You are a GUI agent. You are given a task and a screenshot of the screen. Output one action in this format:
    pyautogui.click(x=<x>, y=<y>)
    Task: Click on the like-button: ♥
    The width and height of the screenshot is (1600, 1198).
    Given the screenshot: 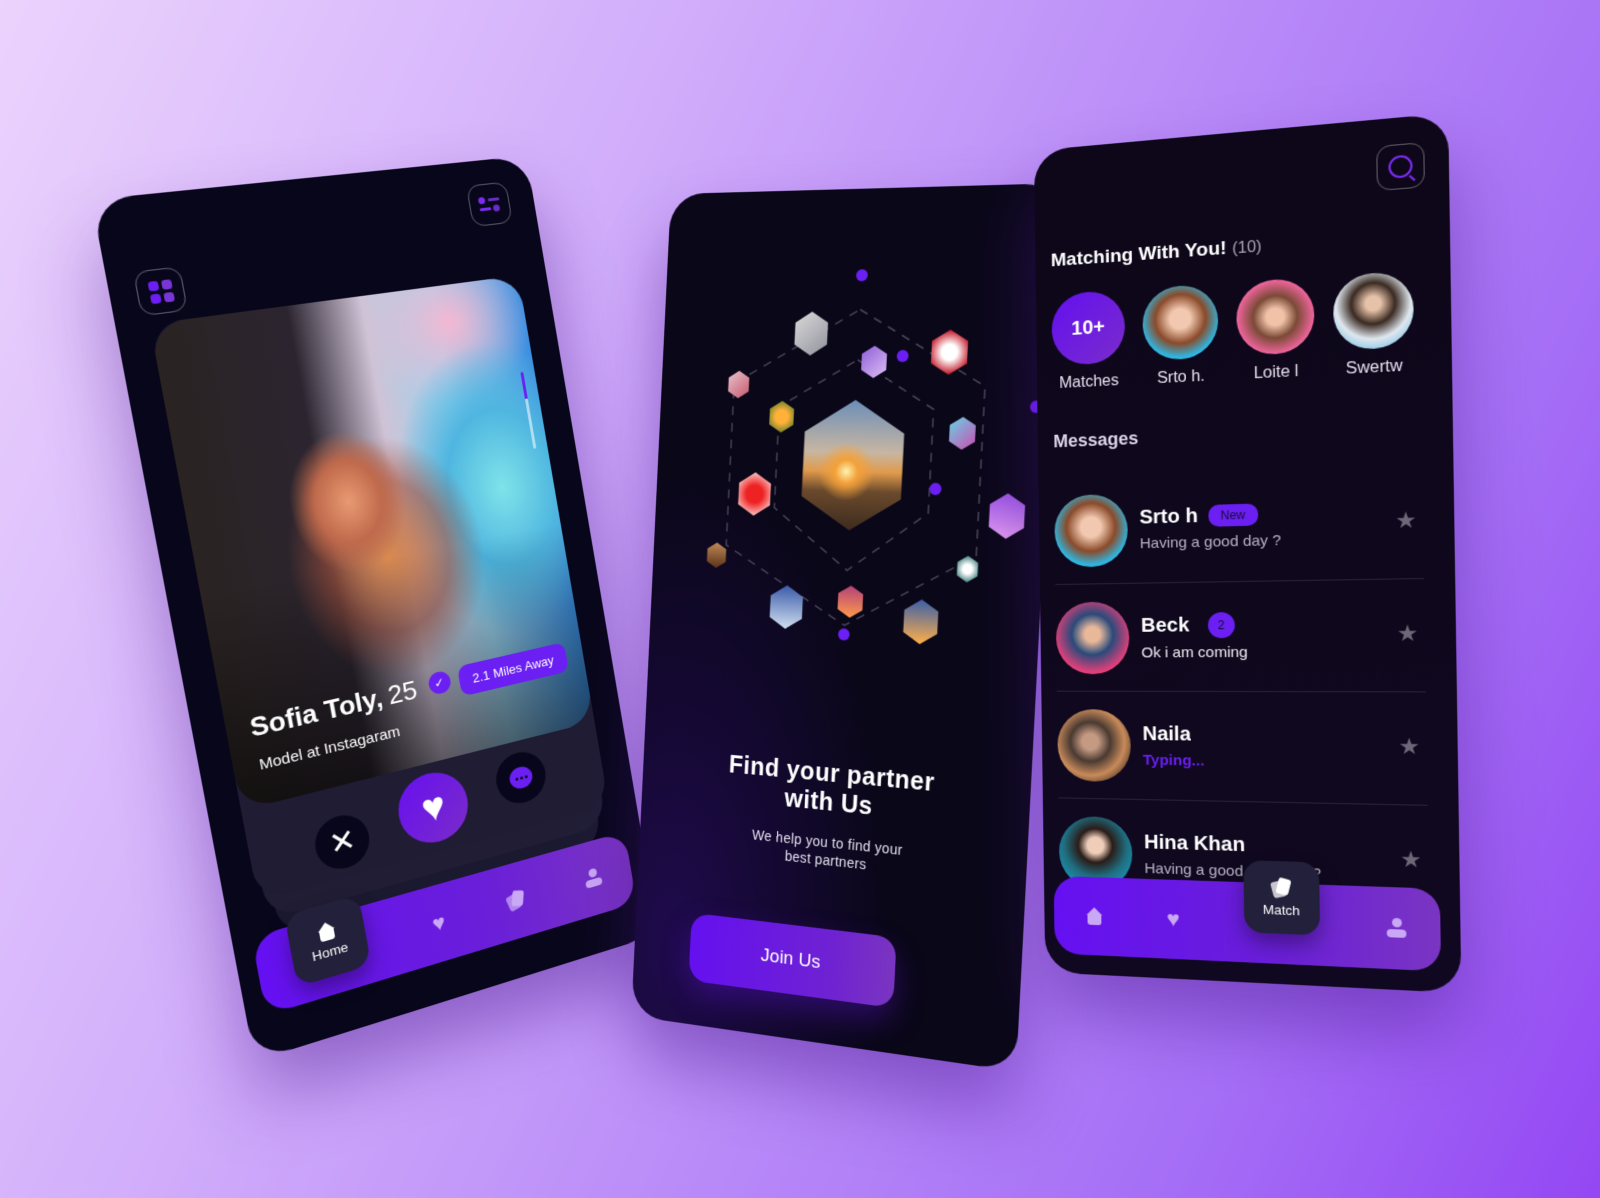 What is the action you would take?
    pyautogui.click(x=433, y=808)
    